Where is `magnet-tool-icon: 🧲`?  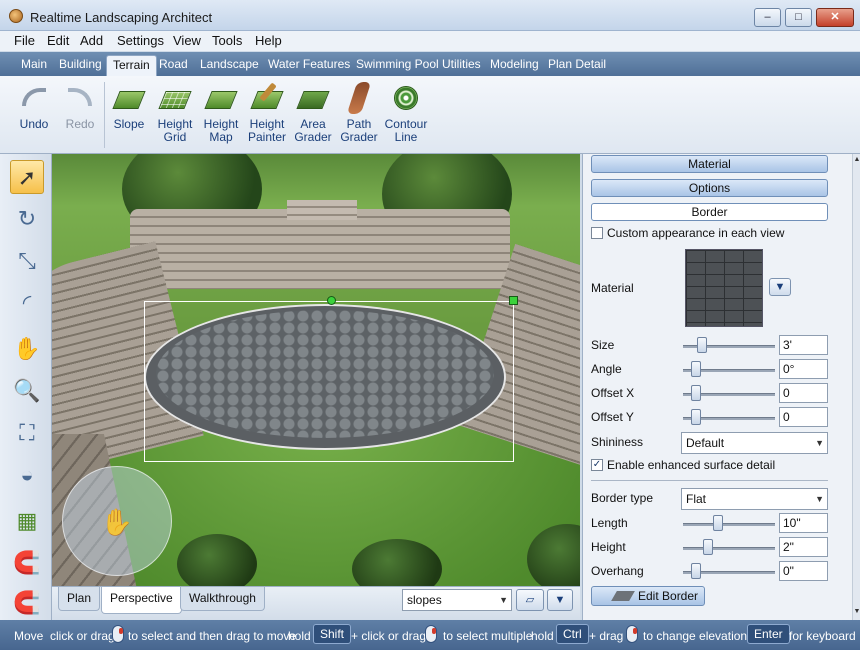 magnet-tool-icon: 🧲 is located at coordinates (27, 601).